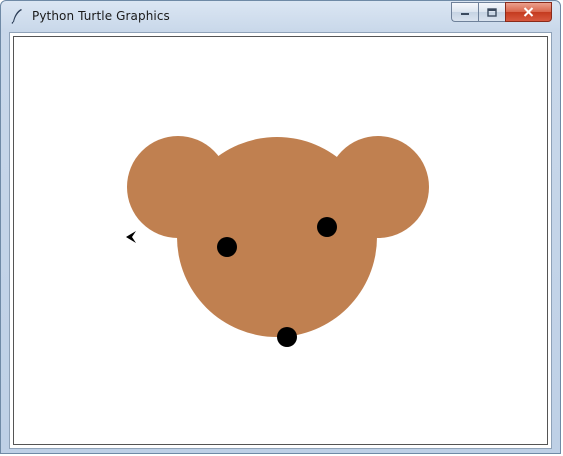 The width and height of the screenshot is (563, 456). I want to click on maximize-button, so click(491, 12).